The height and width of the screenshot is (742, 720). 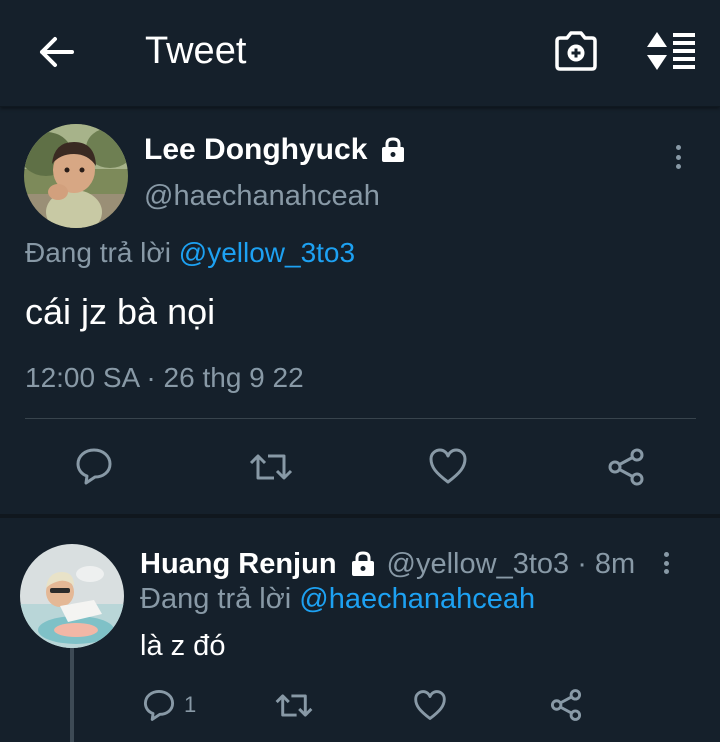 I want to click on author-name: Lee Donghyuck, so click(x=275, y=150).